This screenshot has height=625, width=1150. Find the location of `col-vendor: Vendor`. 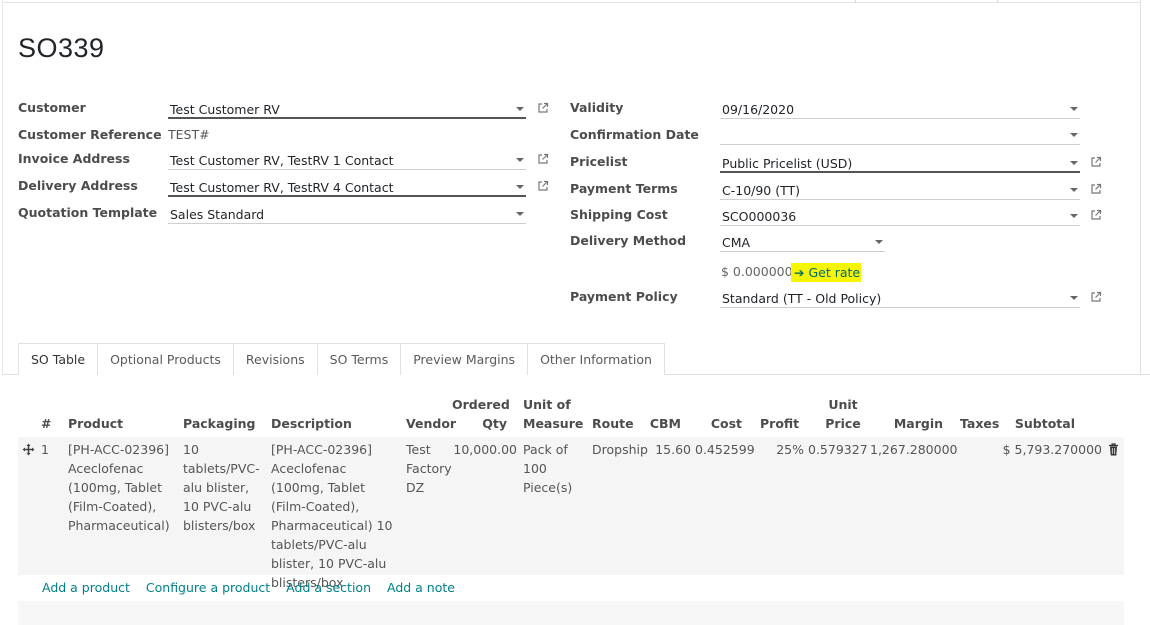

col-vendor: Vendor is located at coordinates (431, 423).